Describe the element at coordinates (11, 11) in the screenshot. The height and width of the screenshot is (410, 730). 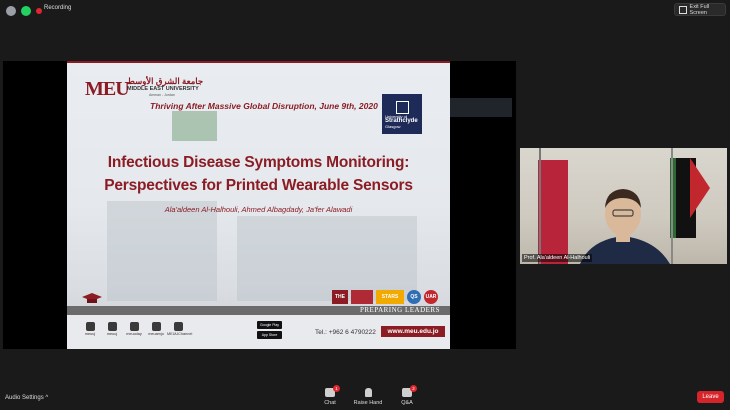
I see `info-icon` at that location.